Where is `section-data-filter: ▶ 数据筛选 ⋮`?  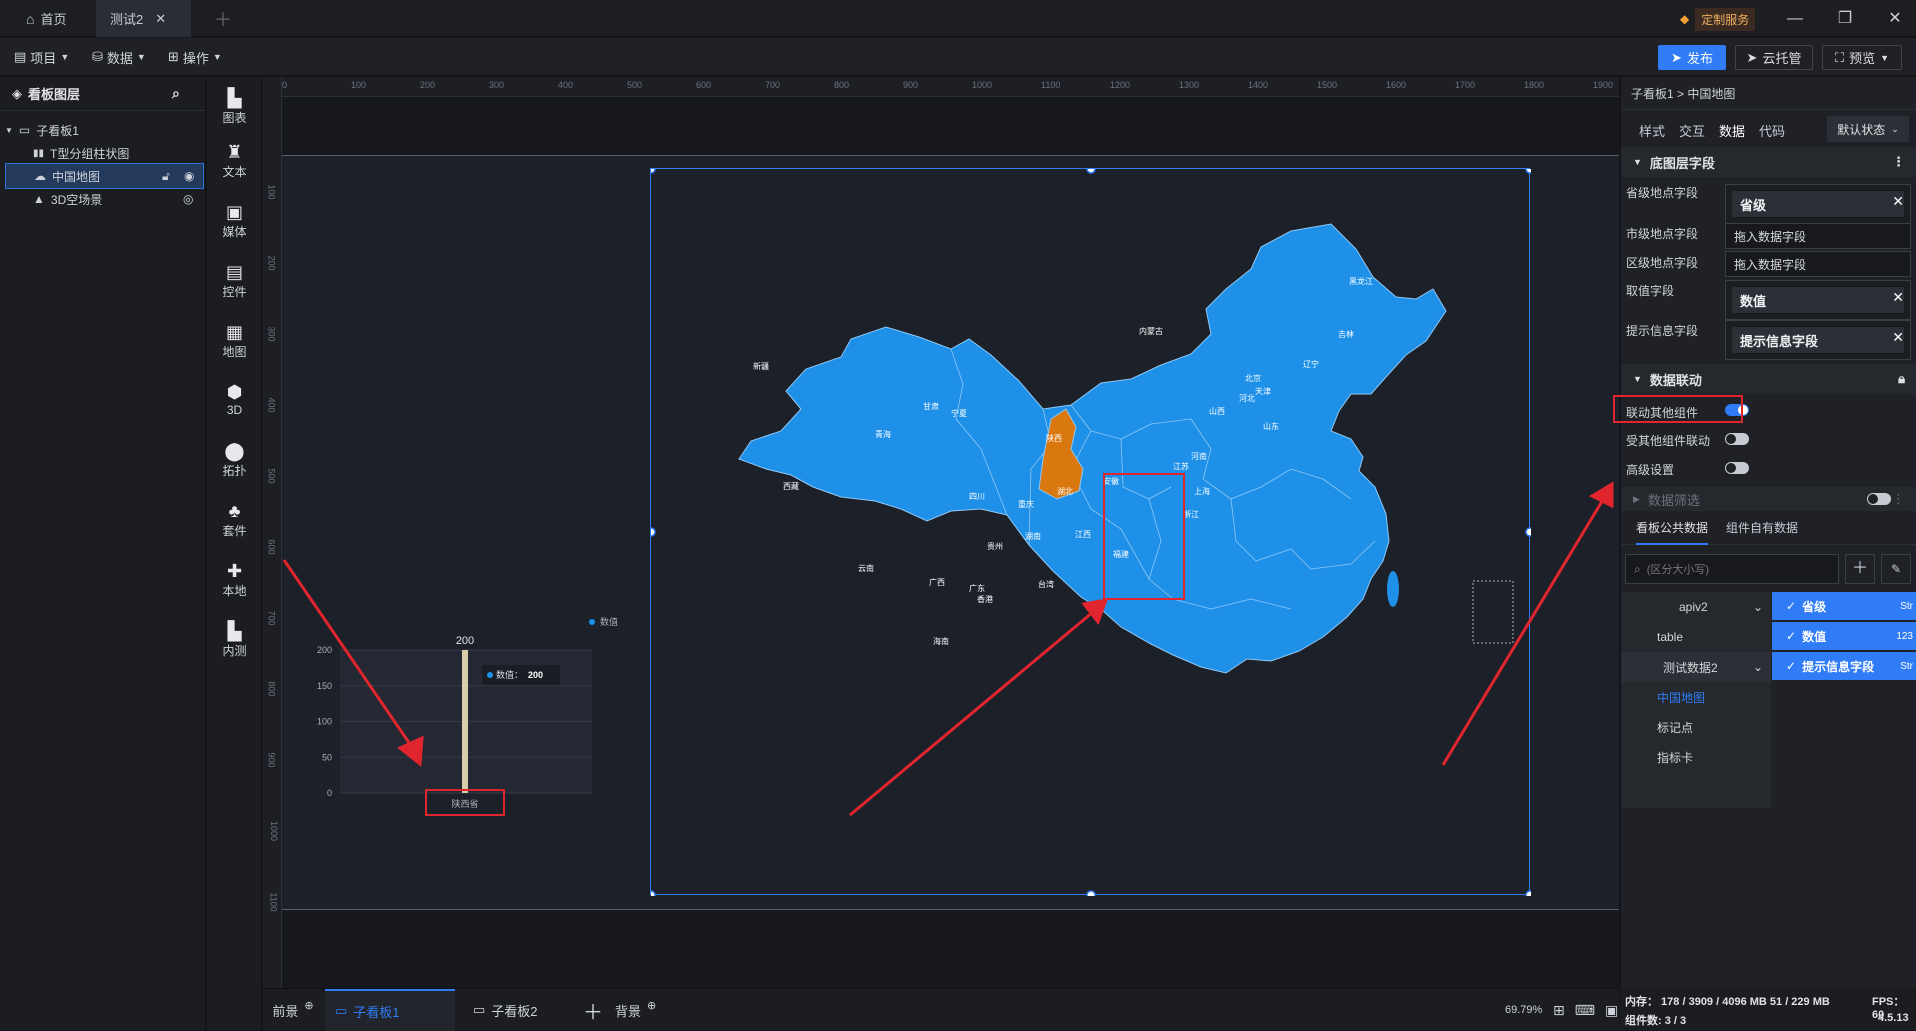 section-data-filter: ▶ 数据筛选 ⋮ is located at coordinates (1768, 499).